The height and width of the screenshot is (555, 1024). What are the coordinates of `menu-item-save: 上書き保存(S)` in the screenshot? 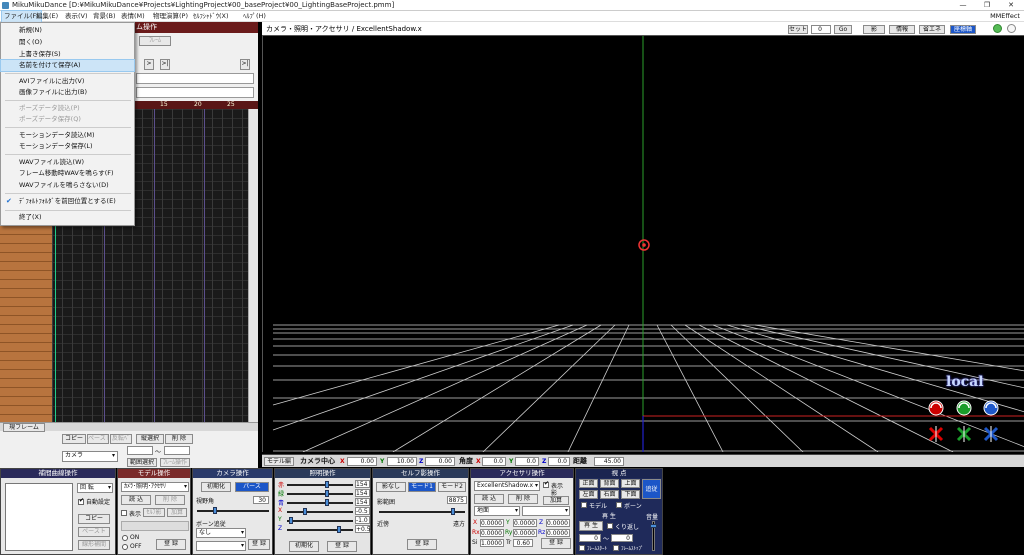 It's located at (67, 54).